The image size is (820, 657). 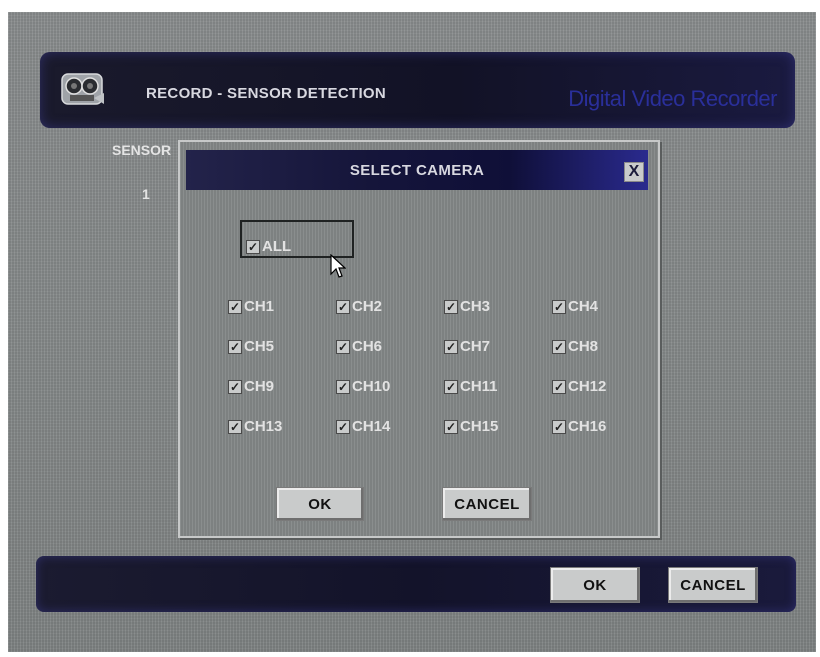 What do you see at coordinates (259, 346) in the screenshot?
I see `channel-label: CH5` at bounding box center [259, 346].